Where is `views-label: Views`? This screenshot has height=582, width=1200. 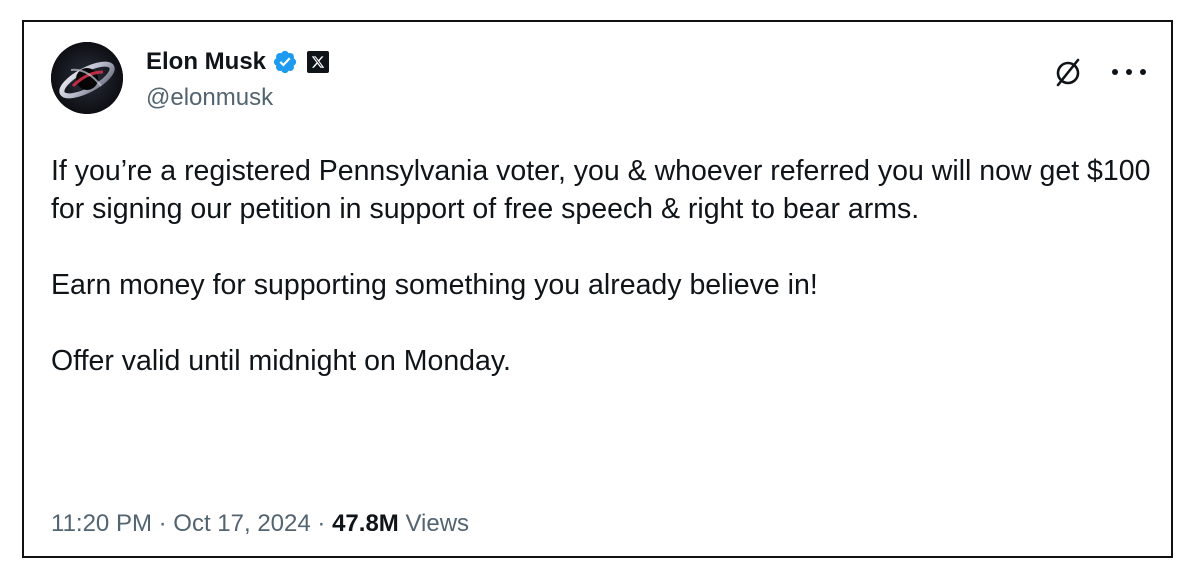
views-label: Views is located at coordinates (437, 523).